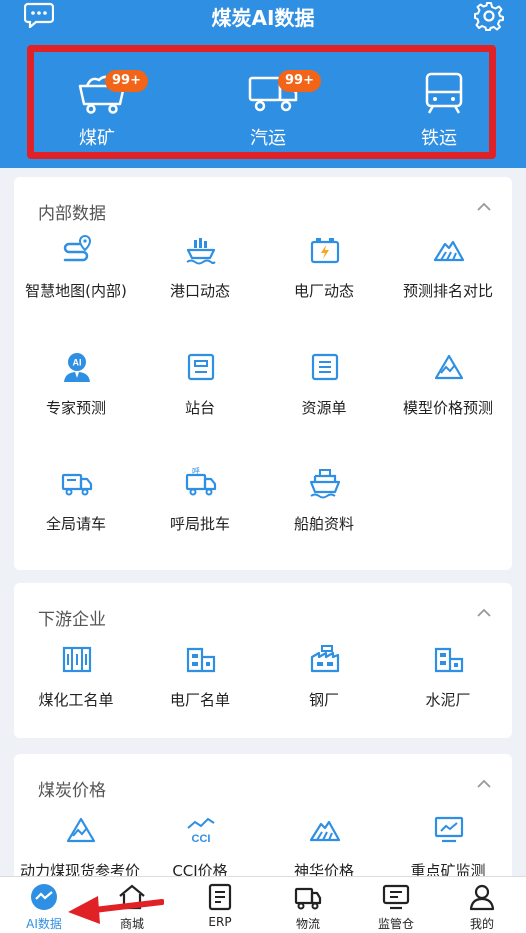  What do you see at coordinates (200, 391) in the screenshot?
I see `grid-item-platform: 站台` at bounding box center [200, 391].